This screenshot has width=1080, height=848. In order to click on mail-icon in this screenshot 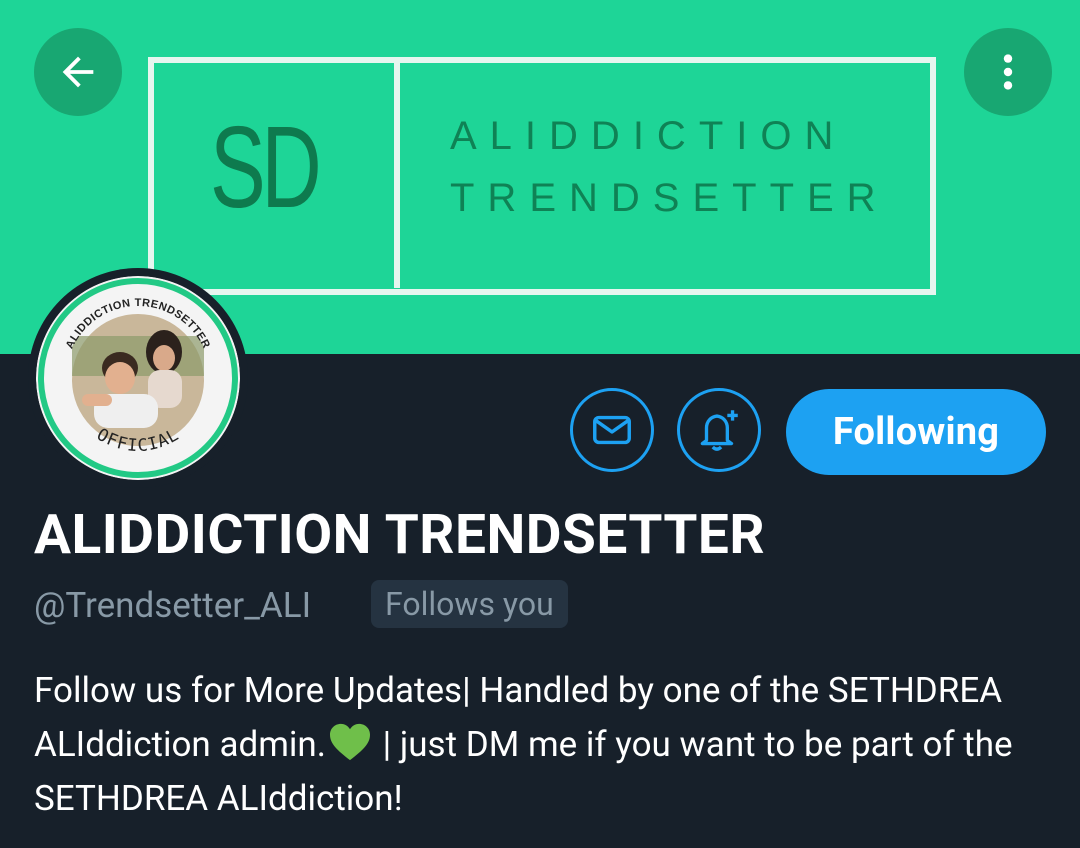, I will do `click(612, 430)`.